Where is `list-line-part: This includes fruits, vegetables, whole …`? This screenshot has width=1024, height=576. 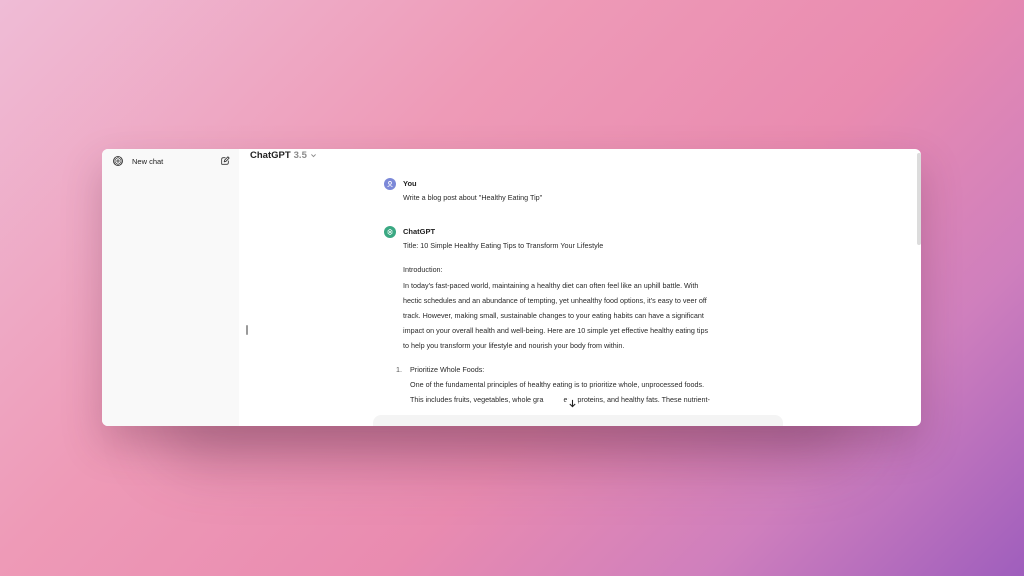
list-line-part: This includes fruits, vegetables, whole … is located at coordinates (477, 400).